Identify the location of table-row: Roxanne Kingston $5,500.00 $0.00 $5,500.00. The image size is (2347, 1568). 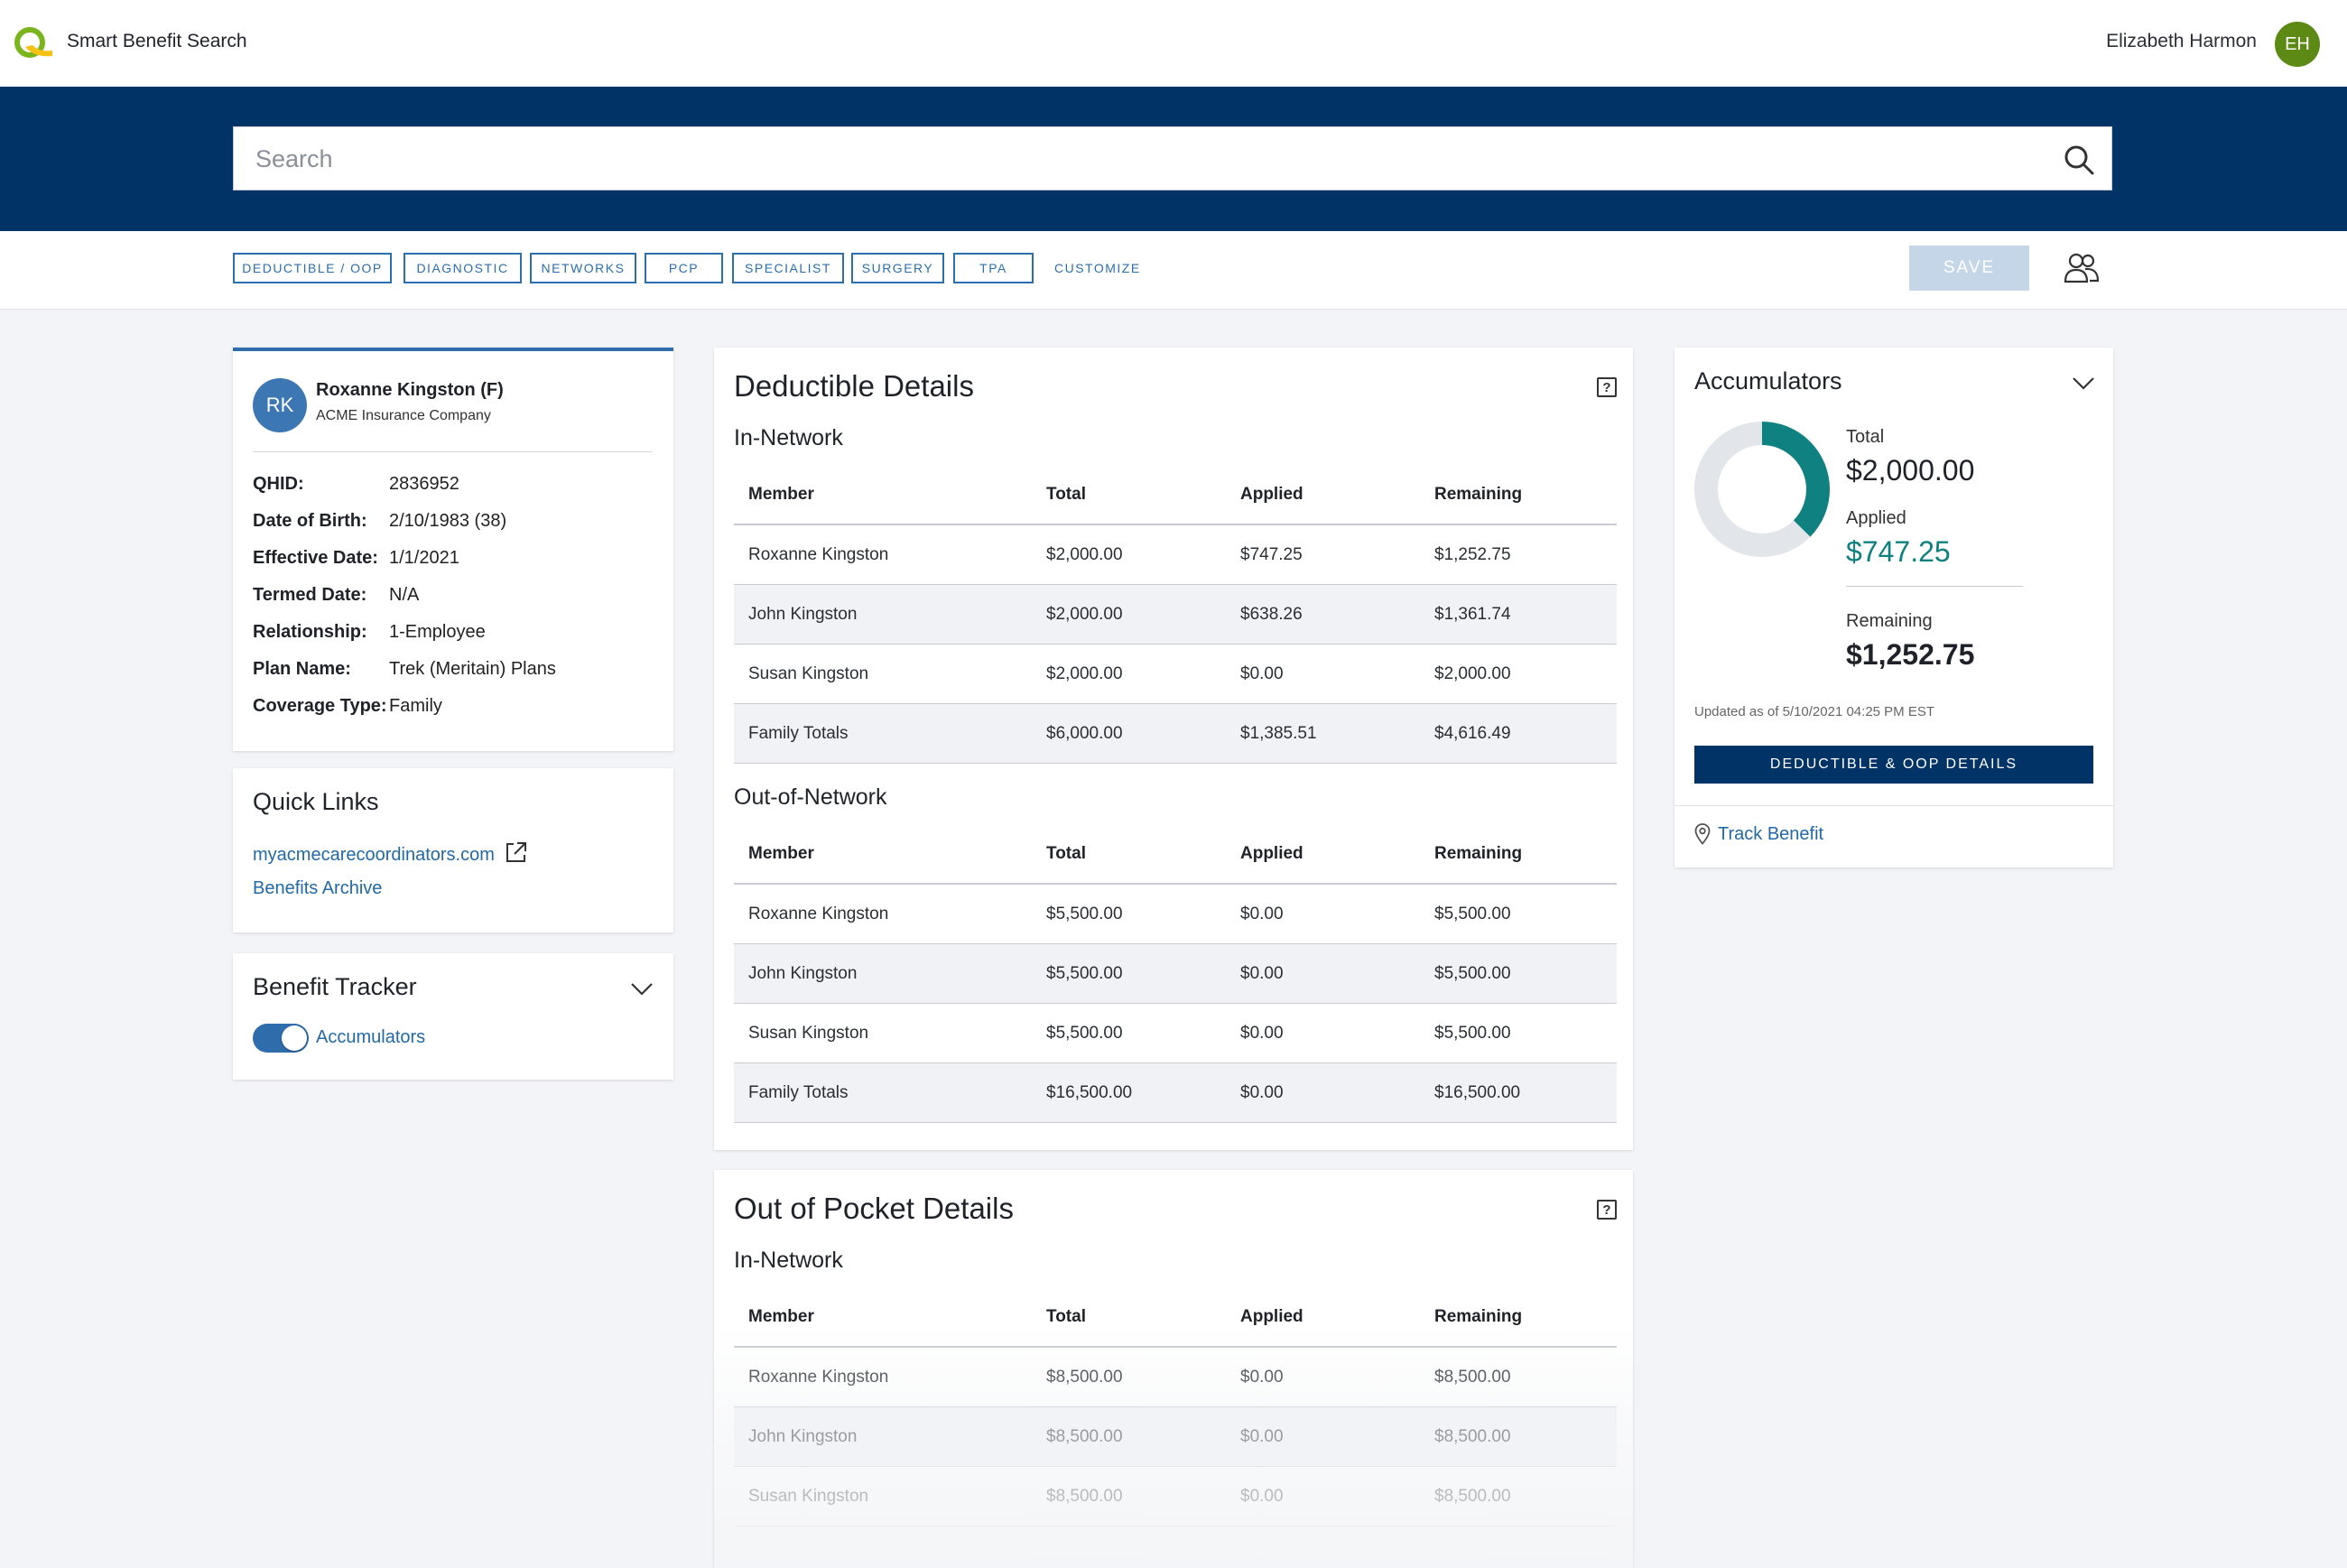
(1175, 914).